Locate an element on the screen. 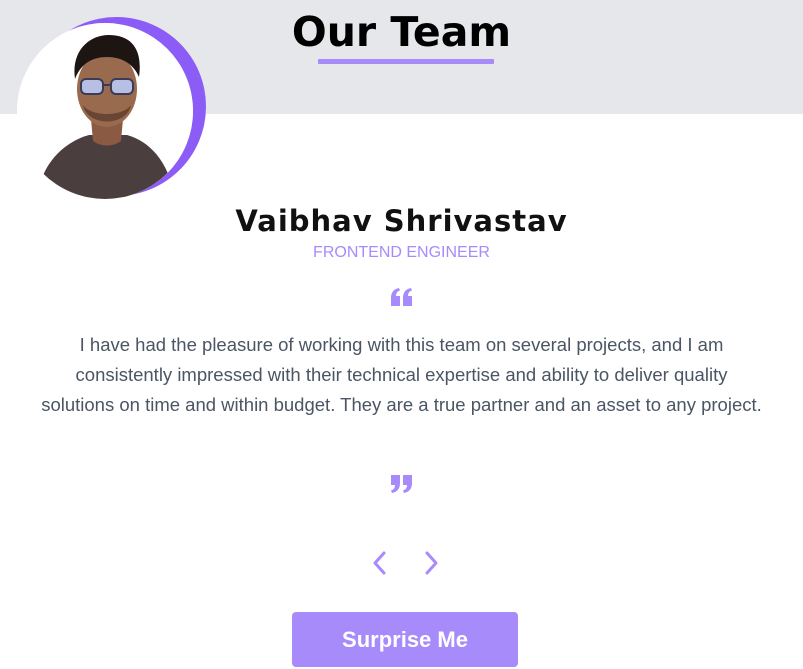 The height and width of the screenshot is (669, 803). avatar is located at coordinates (105, 111).